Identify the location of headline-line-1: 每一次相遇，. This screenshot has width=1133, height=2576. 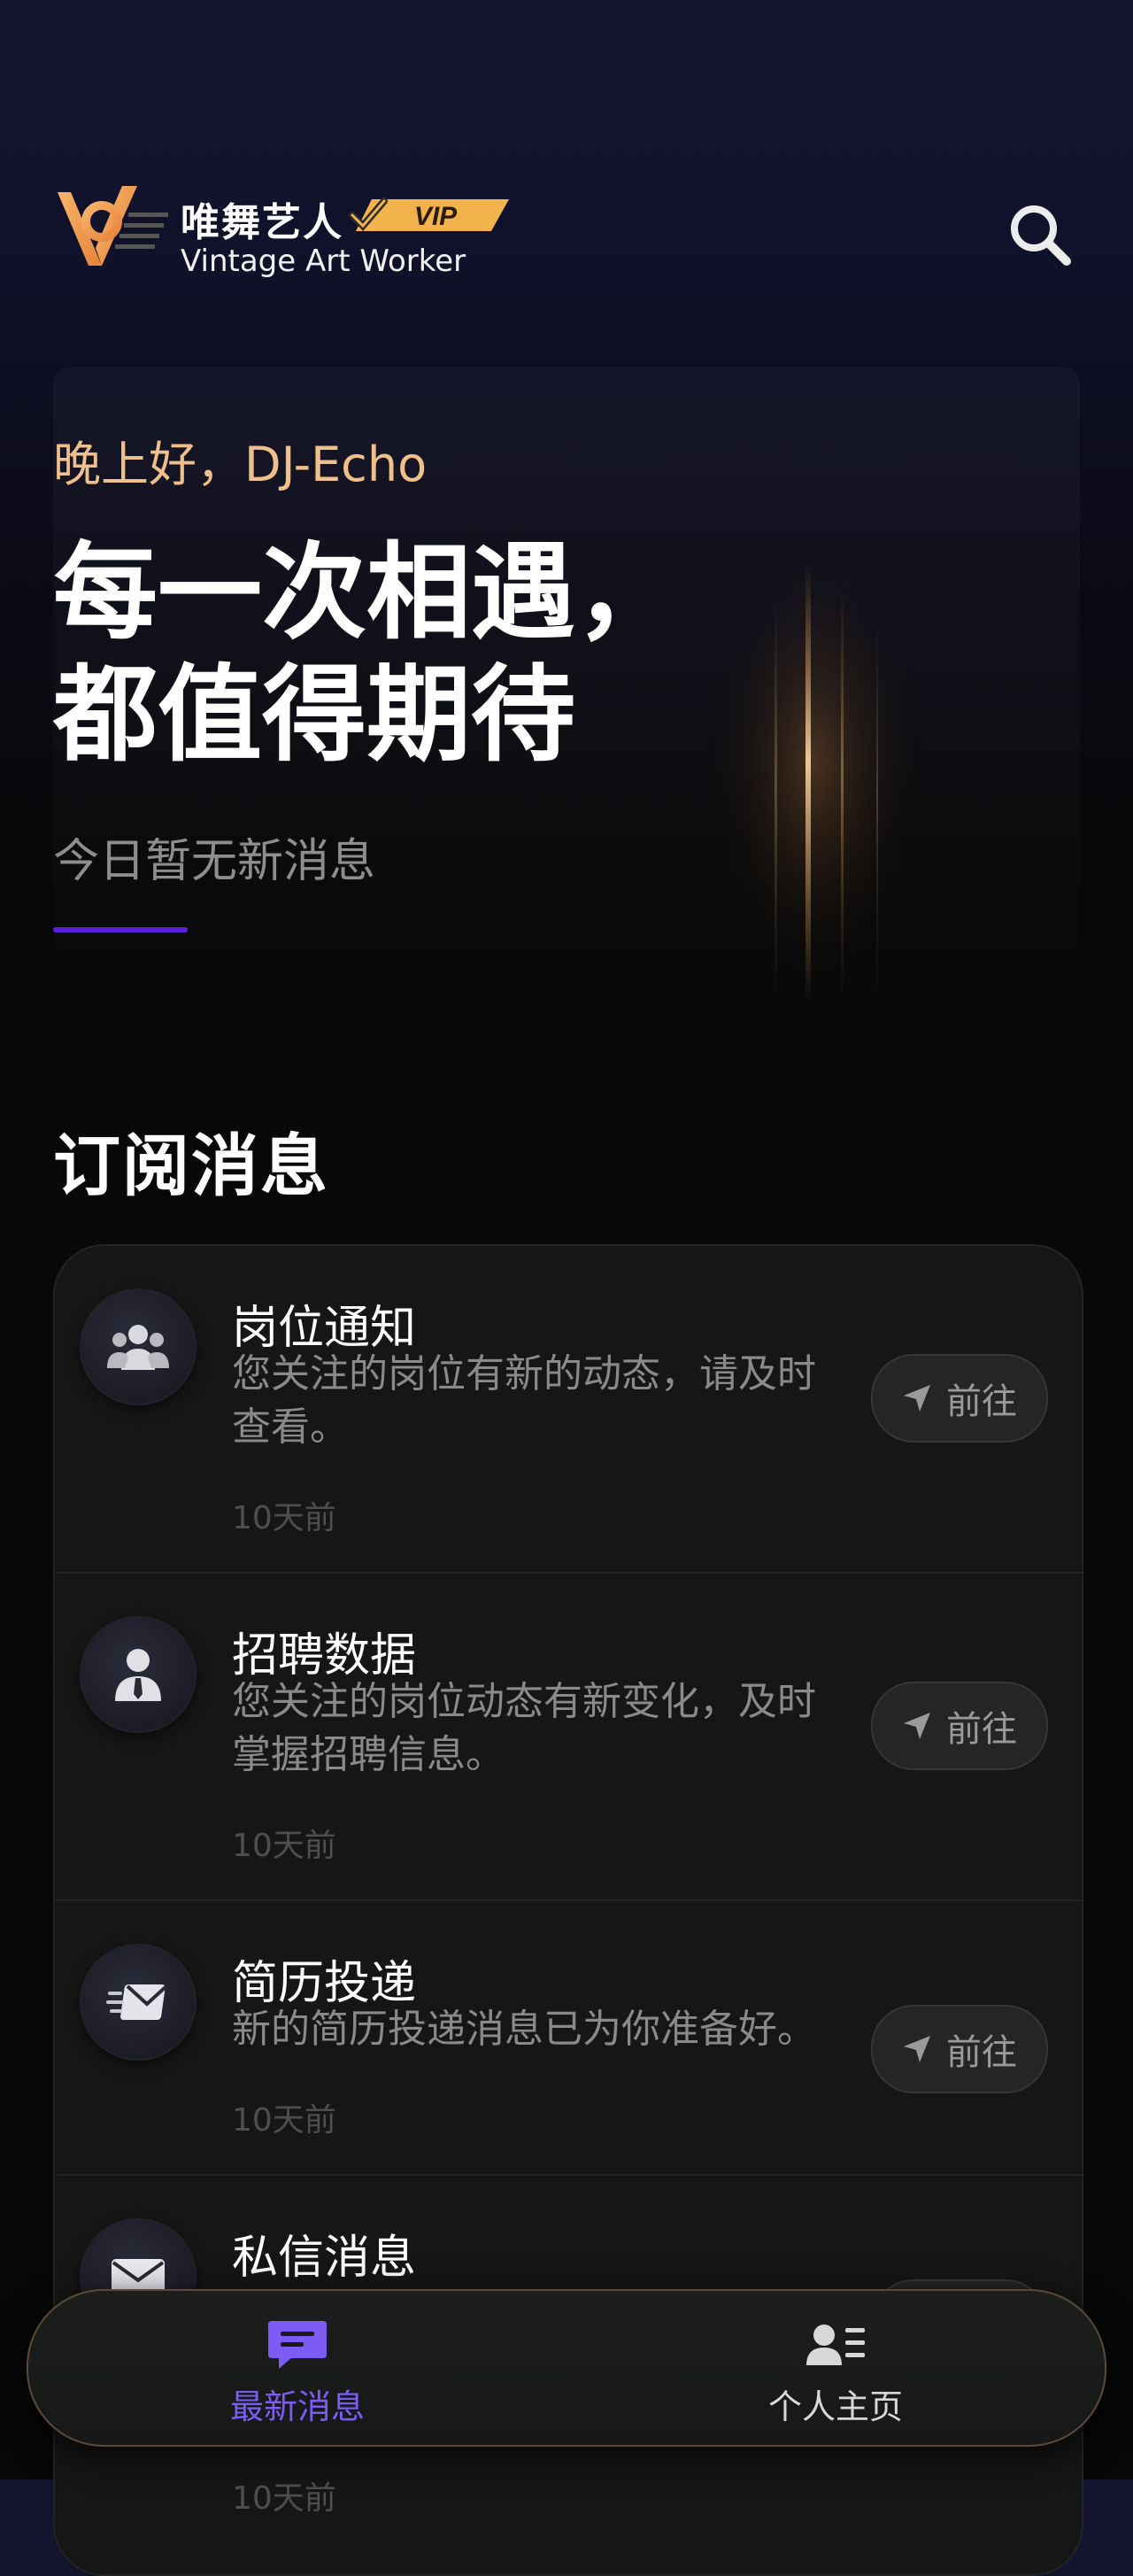
(367, 592).